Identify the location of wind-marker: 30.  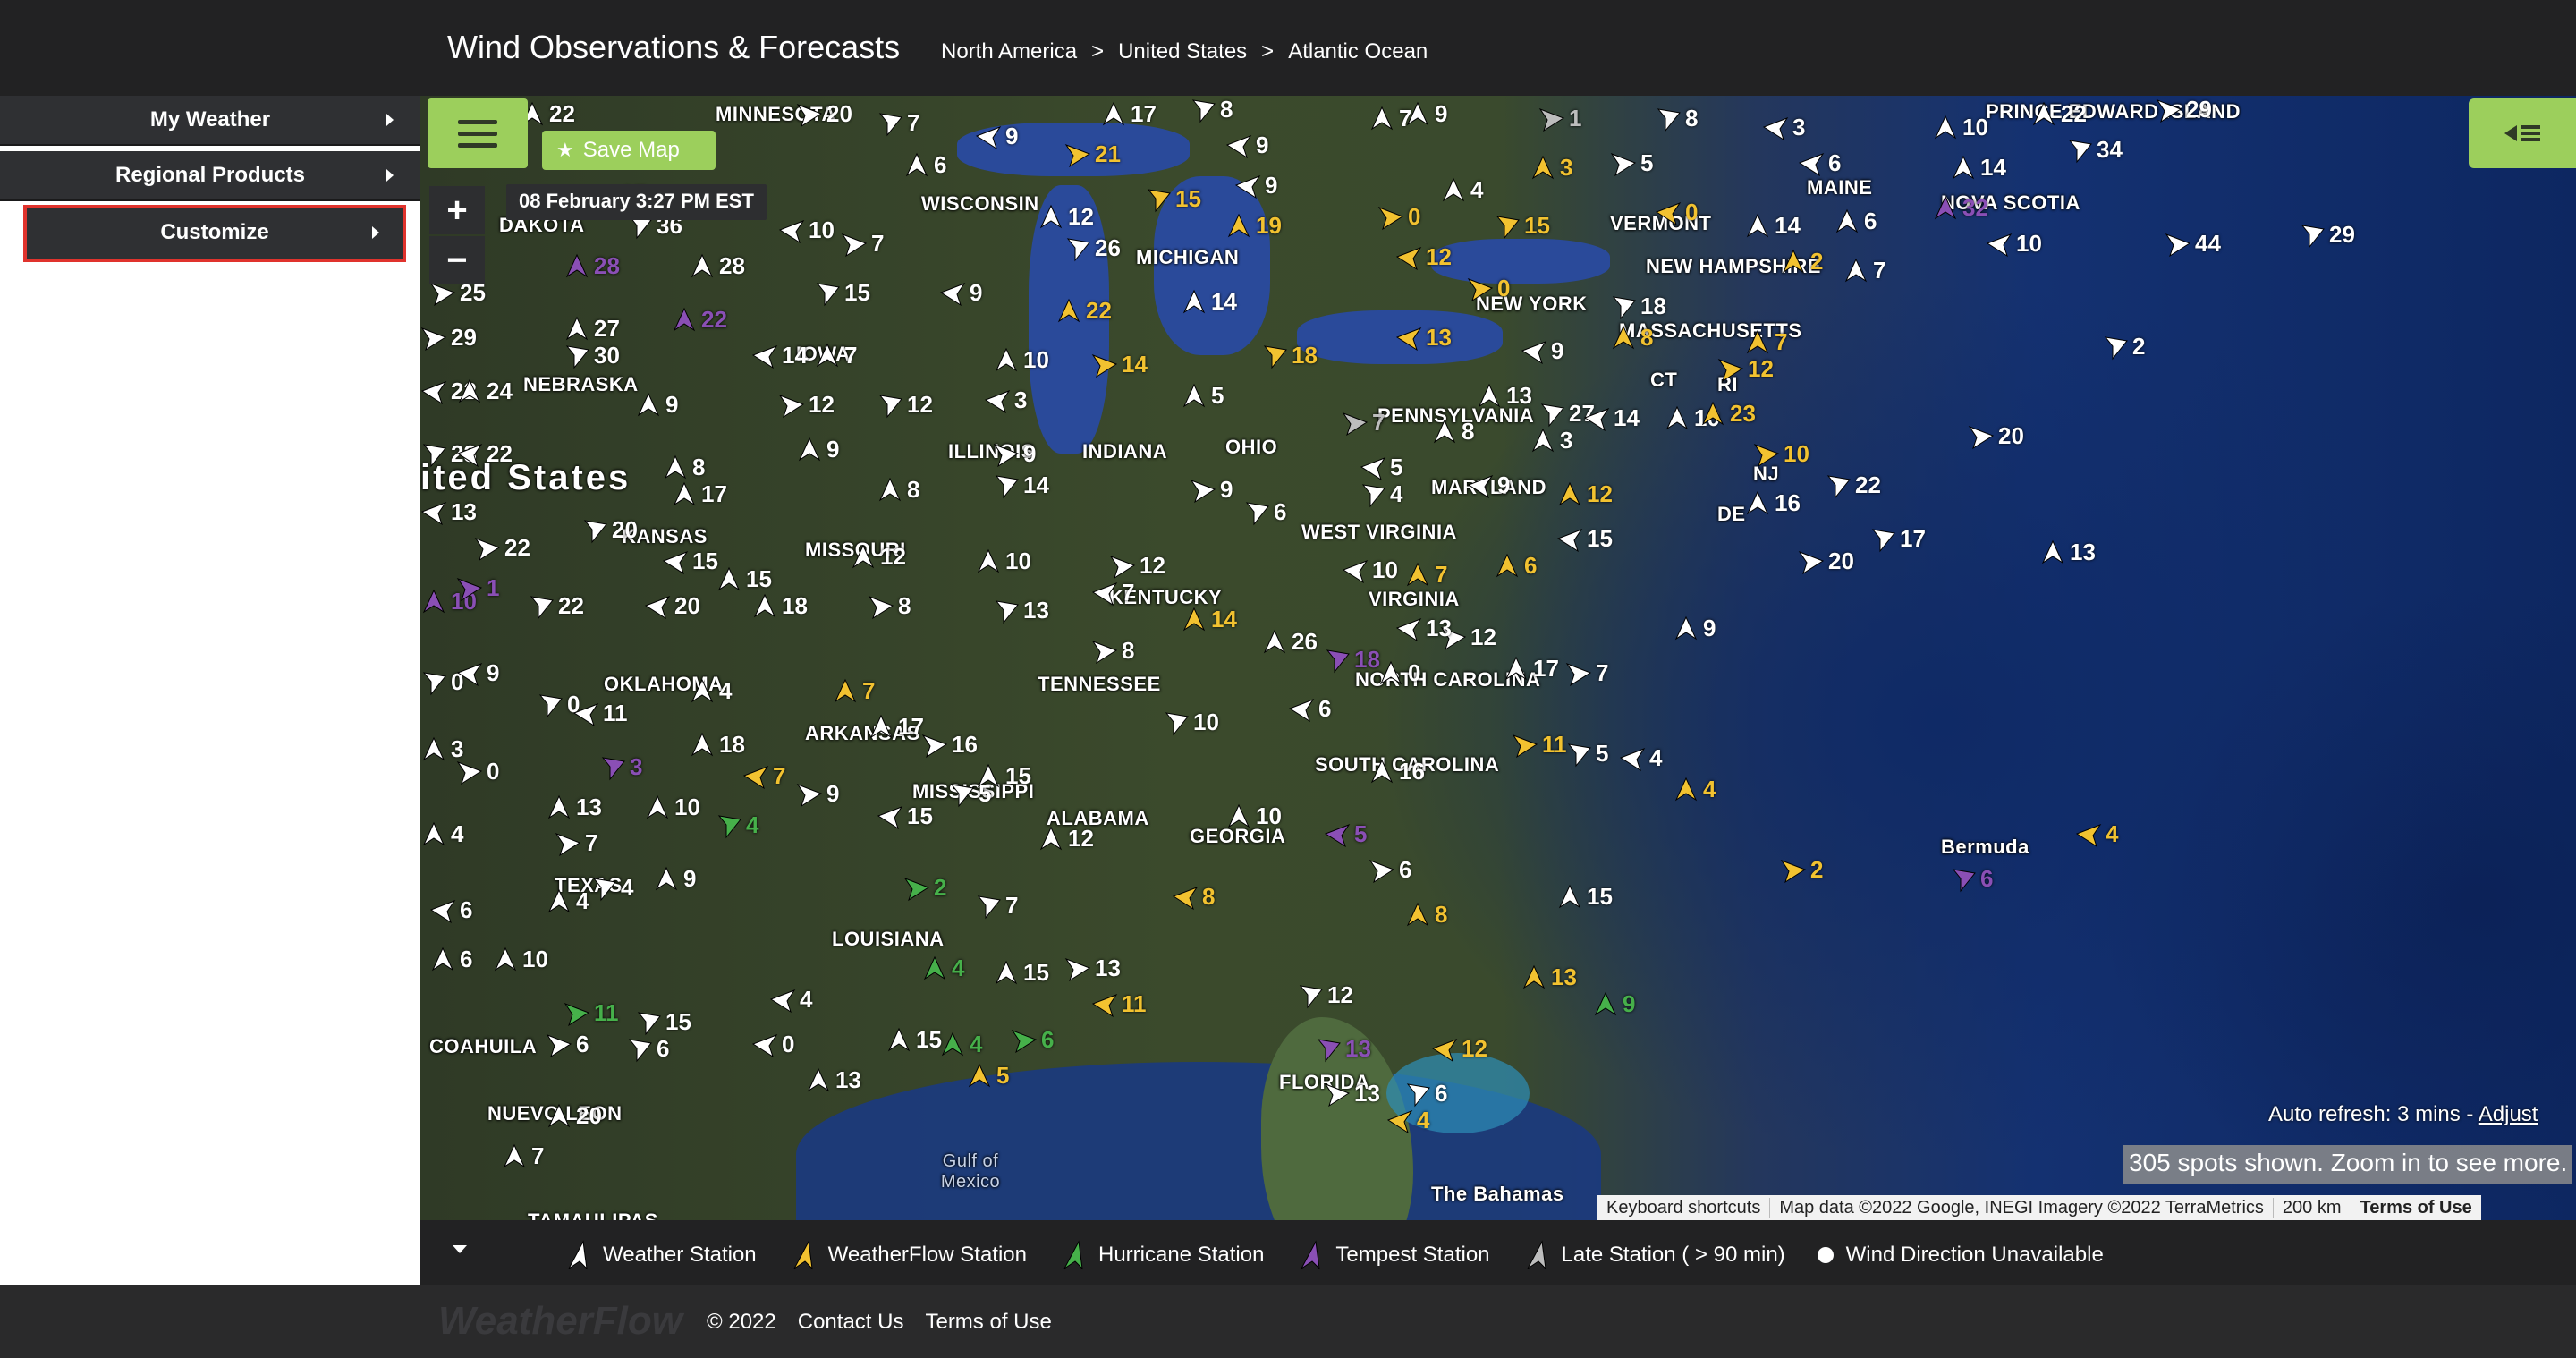
(592, 355).